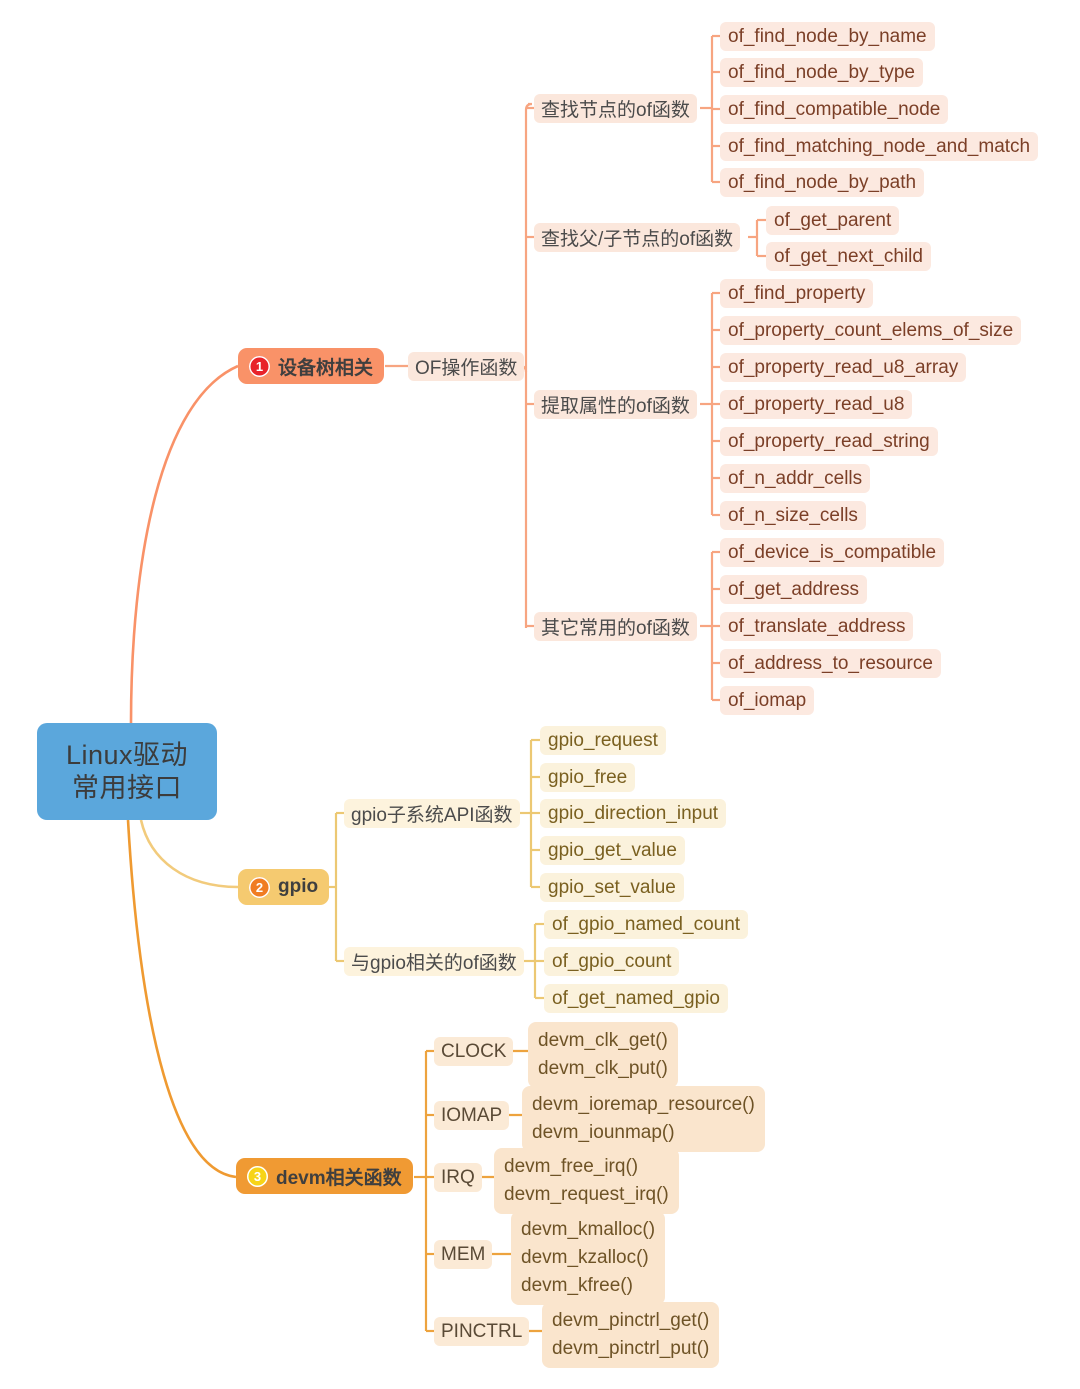 The height and width of the screenshot is (1389, 1080). I want to click on leaf-label: of_gpio_named_count, so click(646, 924).